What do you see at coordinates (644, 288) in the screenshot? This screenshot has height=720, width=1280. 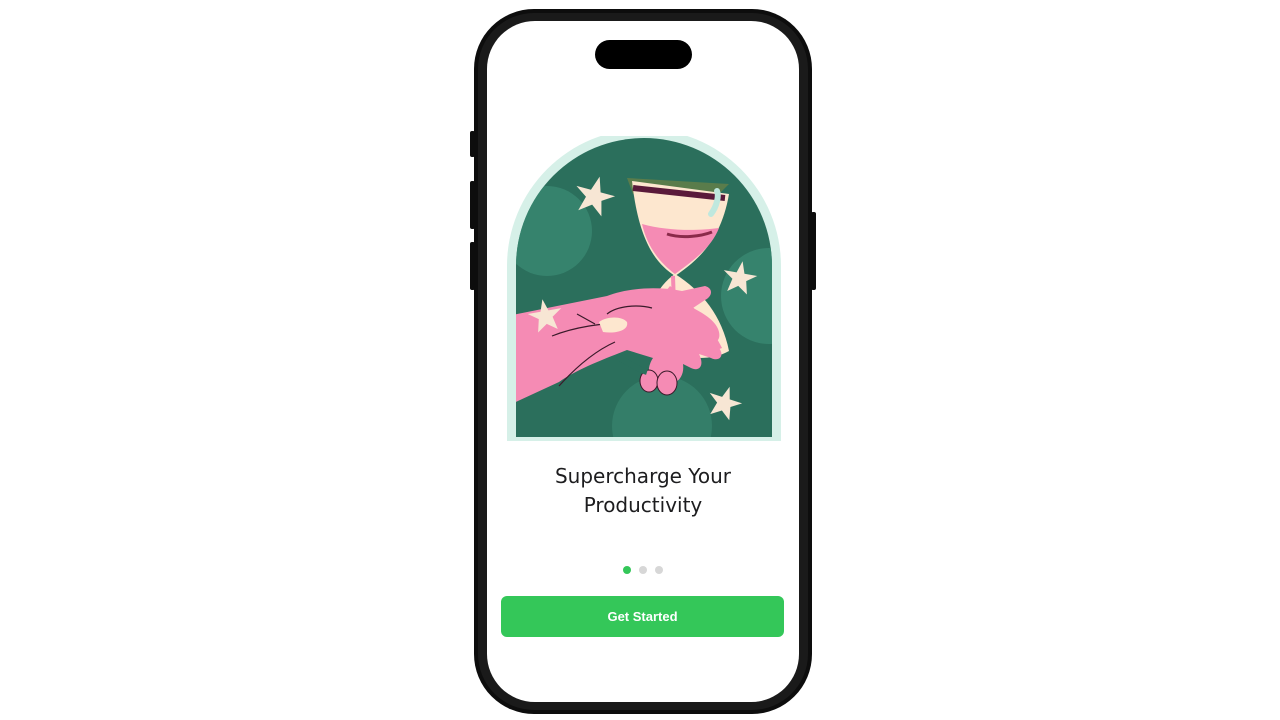 I see `hourglass-illustration` at bounding box center [644, 288].